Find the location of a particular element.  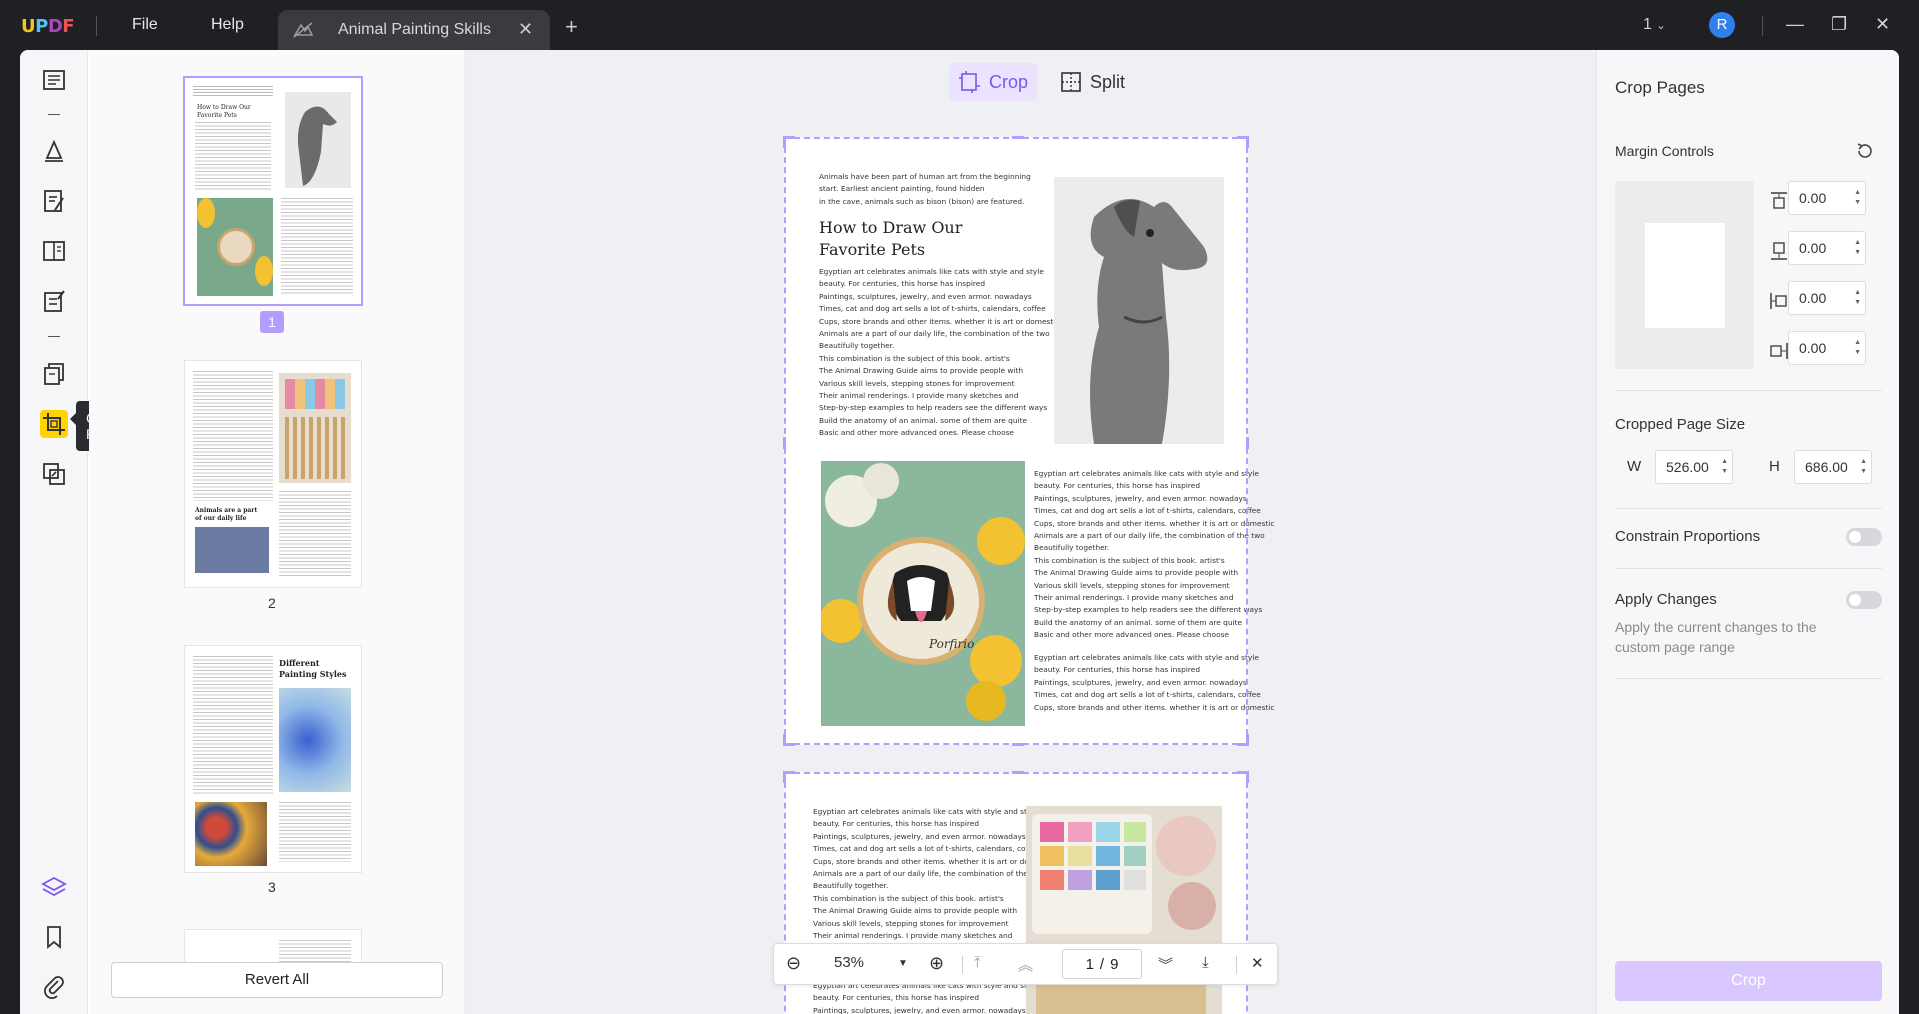

zoom-out-icon: ⊖ is located at coordinates (793, 963).